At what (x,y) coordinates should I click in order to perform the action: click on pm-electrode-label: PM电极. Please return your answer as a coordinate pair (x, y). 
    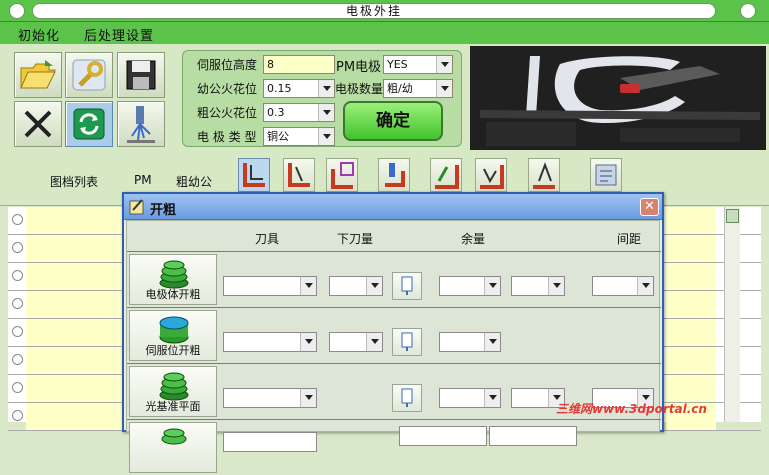
    Looking at the image, I should click on (359, 67).